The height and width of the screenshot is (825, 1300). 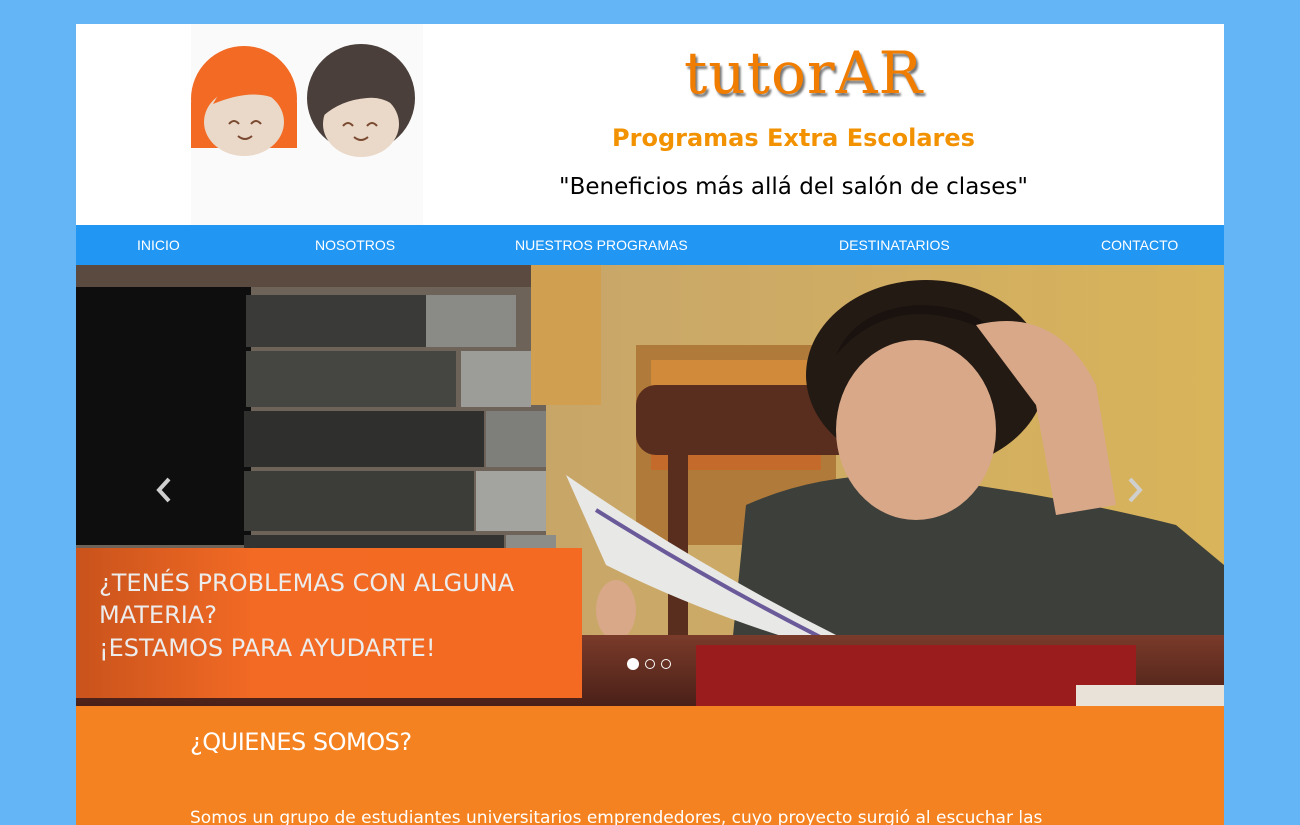 What do you see at coordinates (894, 245) in the screenshot?
I see `nav-item-destinatarios: DESTINATARIOS` at bounding box center [894, 245].